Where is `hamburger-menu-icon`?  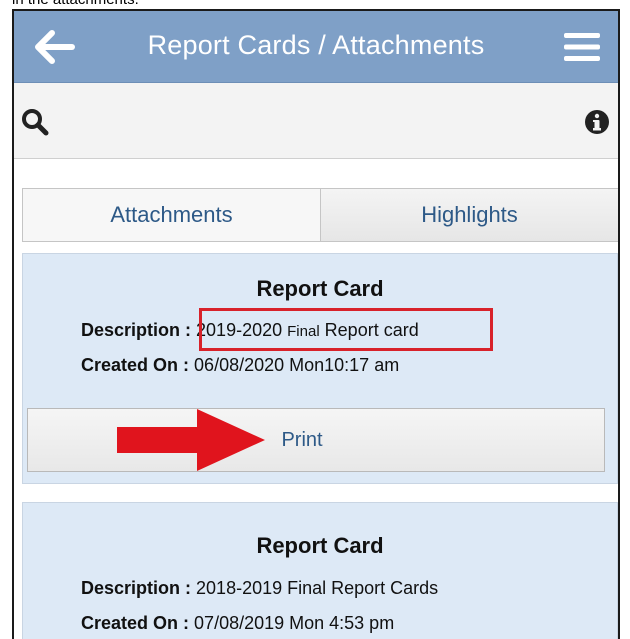
hamburger-menu-icon is located at coordinates (582, 47).